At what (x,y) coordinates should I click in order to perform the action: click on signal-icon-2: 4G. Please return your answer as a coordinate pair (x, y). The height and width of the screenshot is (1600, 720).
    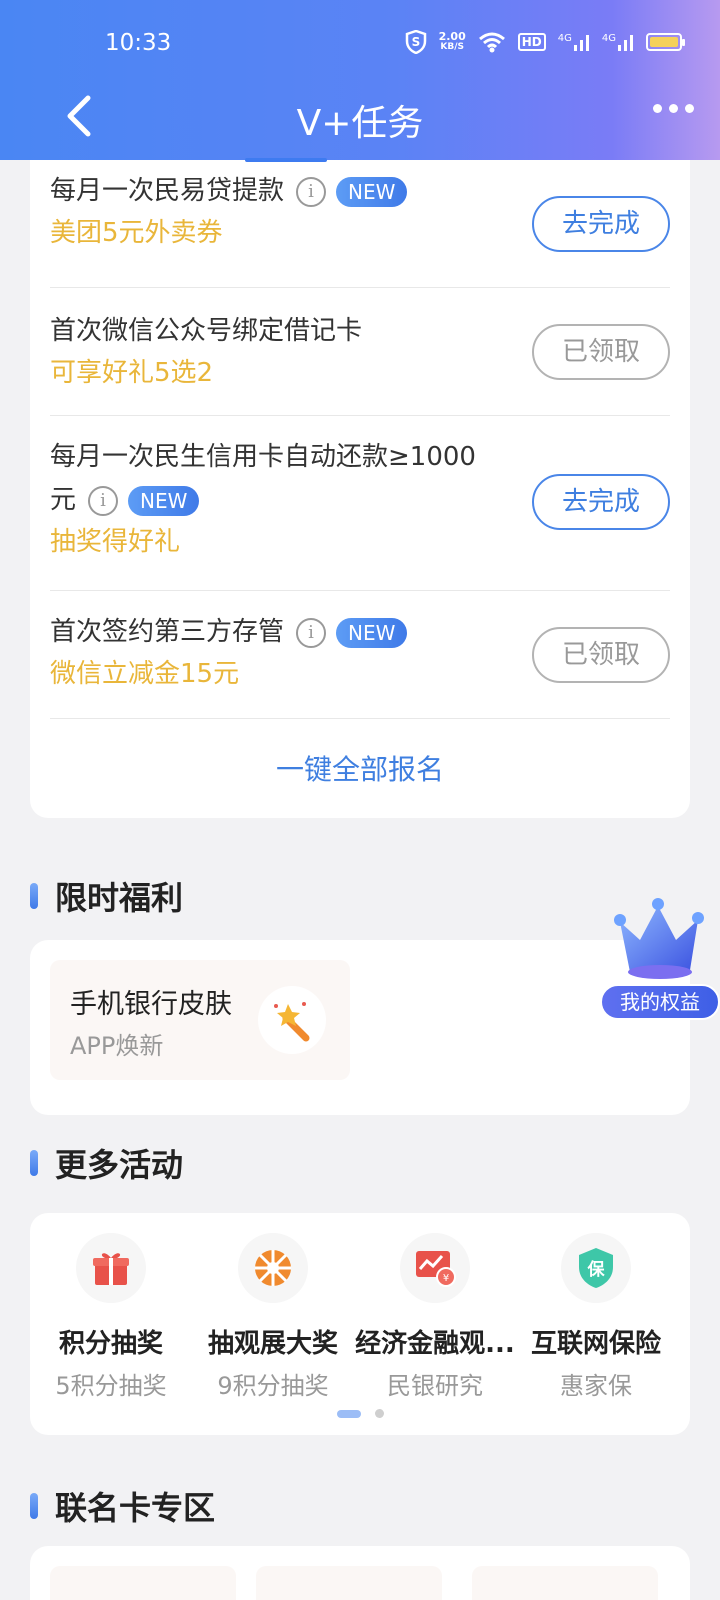
    Looking at the image, I should click on (618, 42).